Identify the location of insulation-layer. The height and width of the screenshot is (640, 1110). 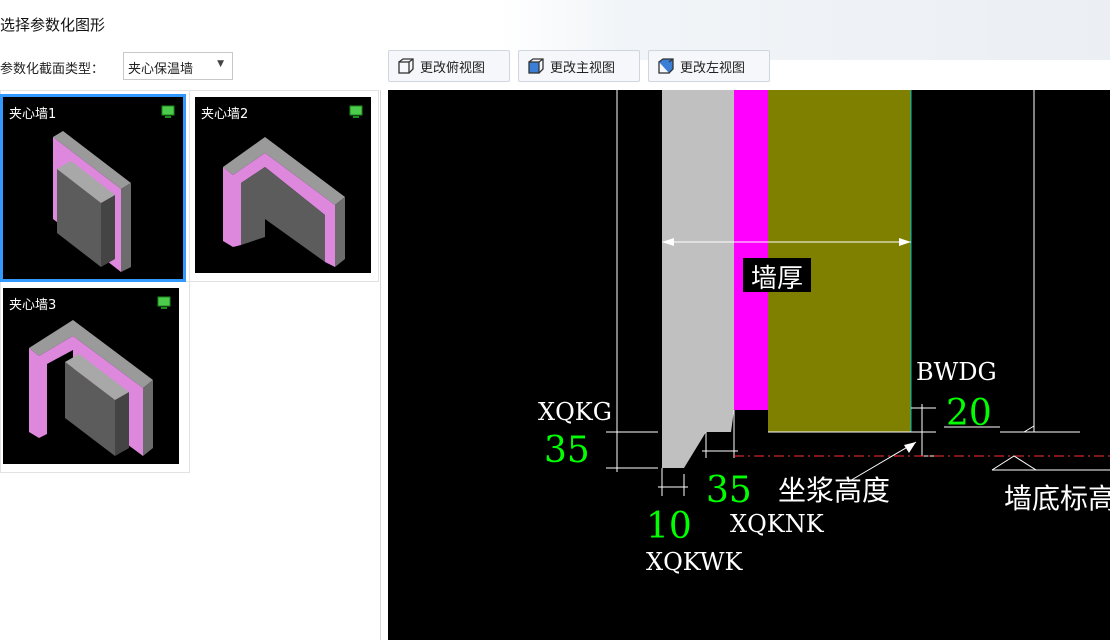
(751, 250).